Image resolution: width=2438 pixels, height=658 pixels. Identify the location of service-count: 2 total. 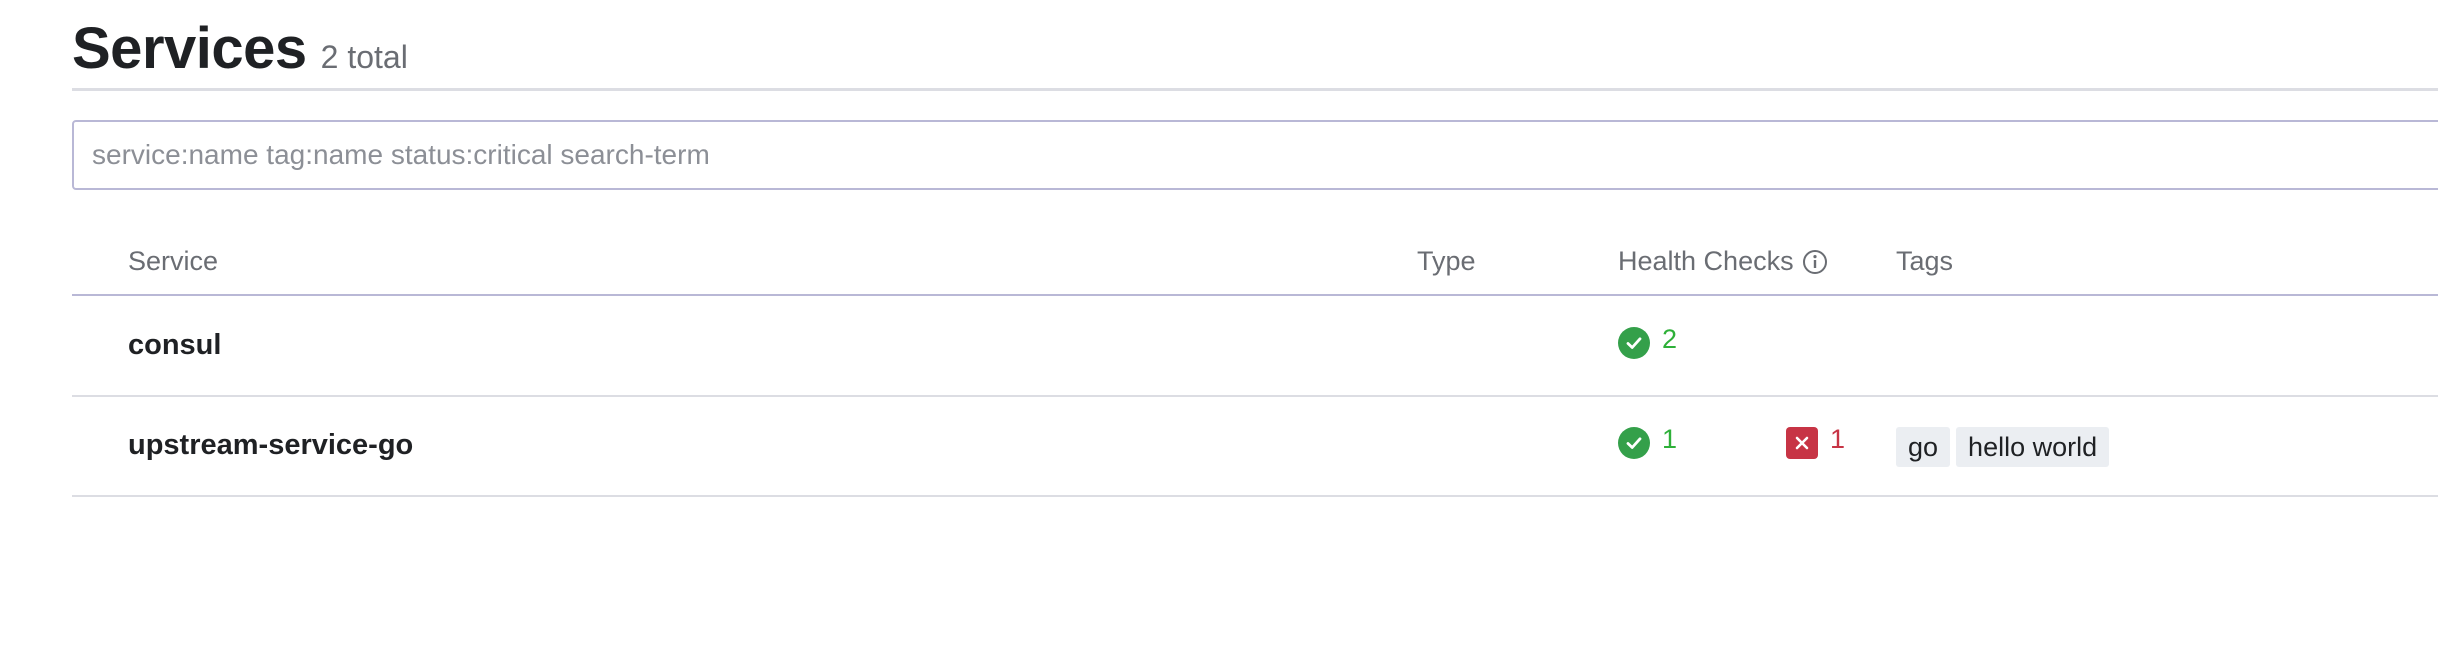
(364, 57).